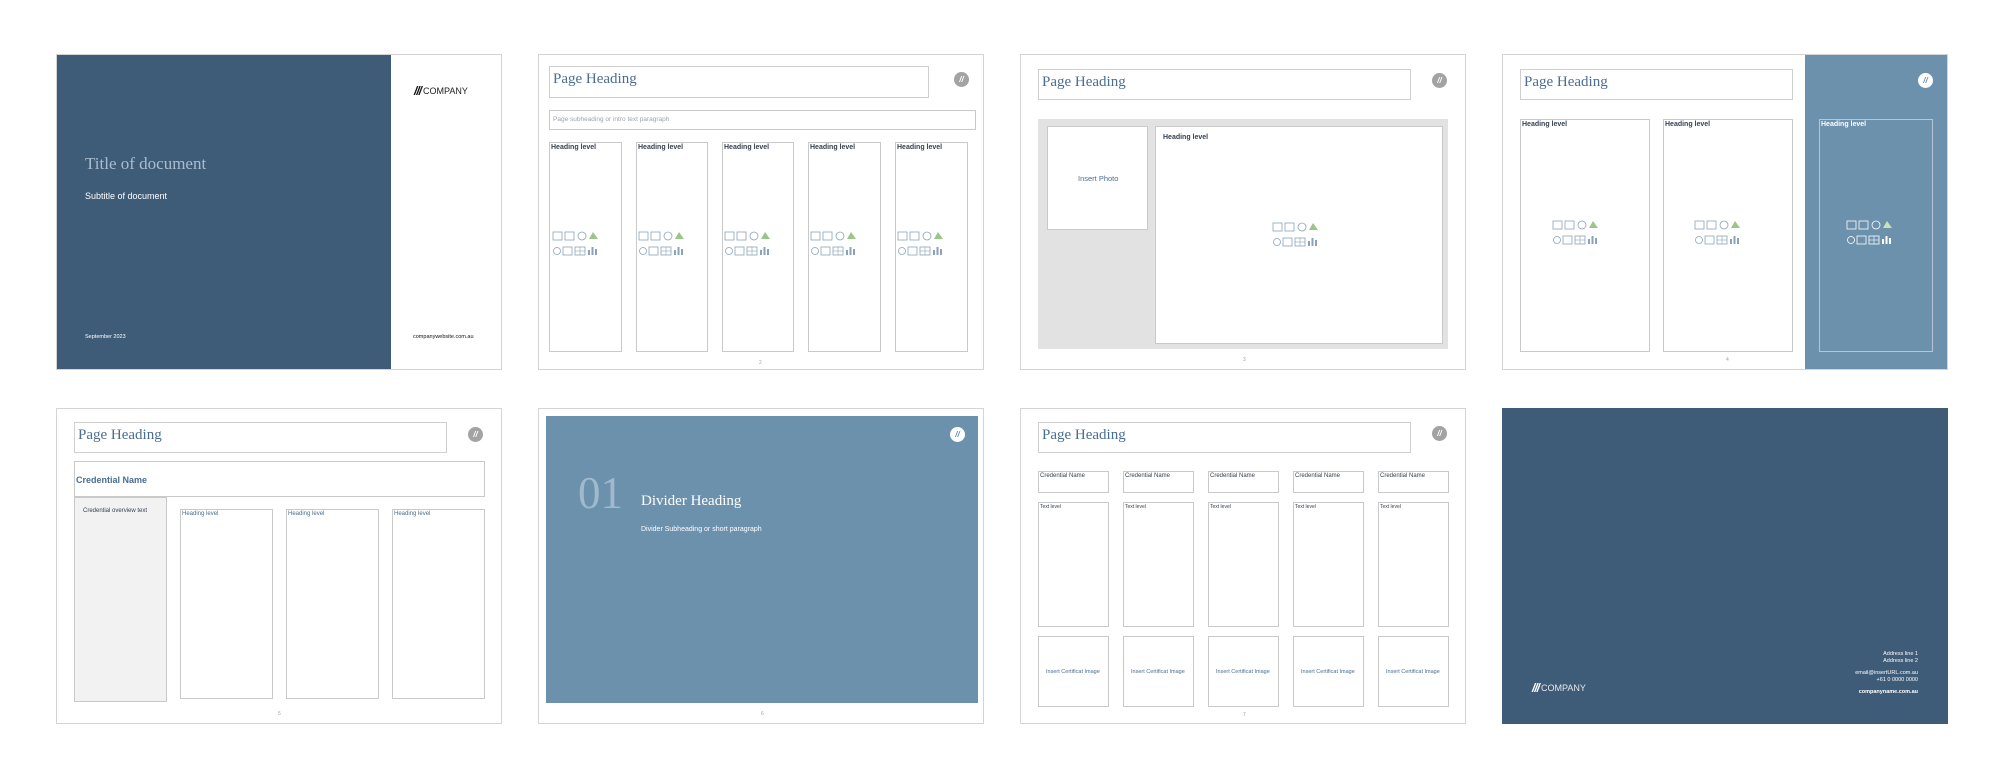 The width and height of the screenshot is (2000, 777). What do you see at coordinates (1097, 178) in the screenshot?
I see `photo-placeholder: Insert Photo` at bounding box center [1097, 178].